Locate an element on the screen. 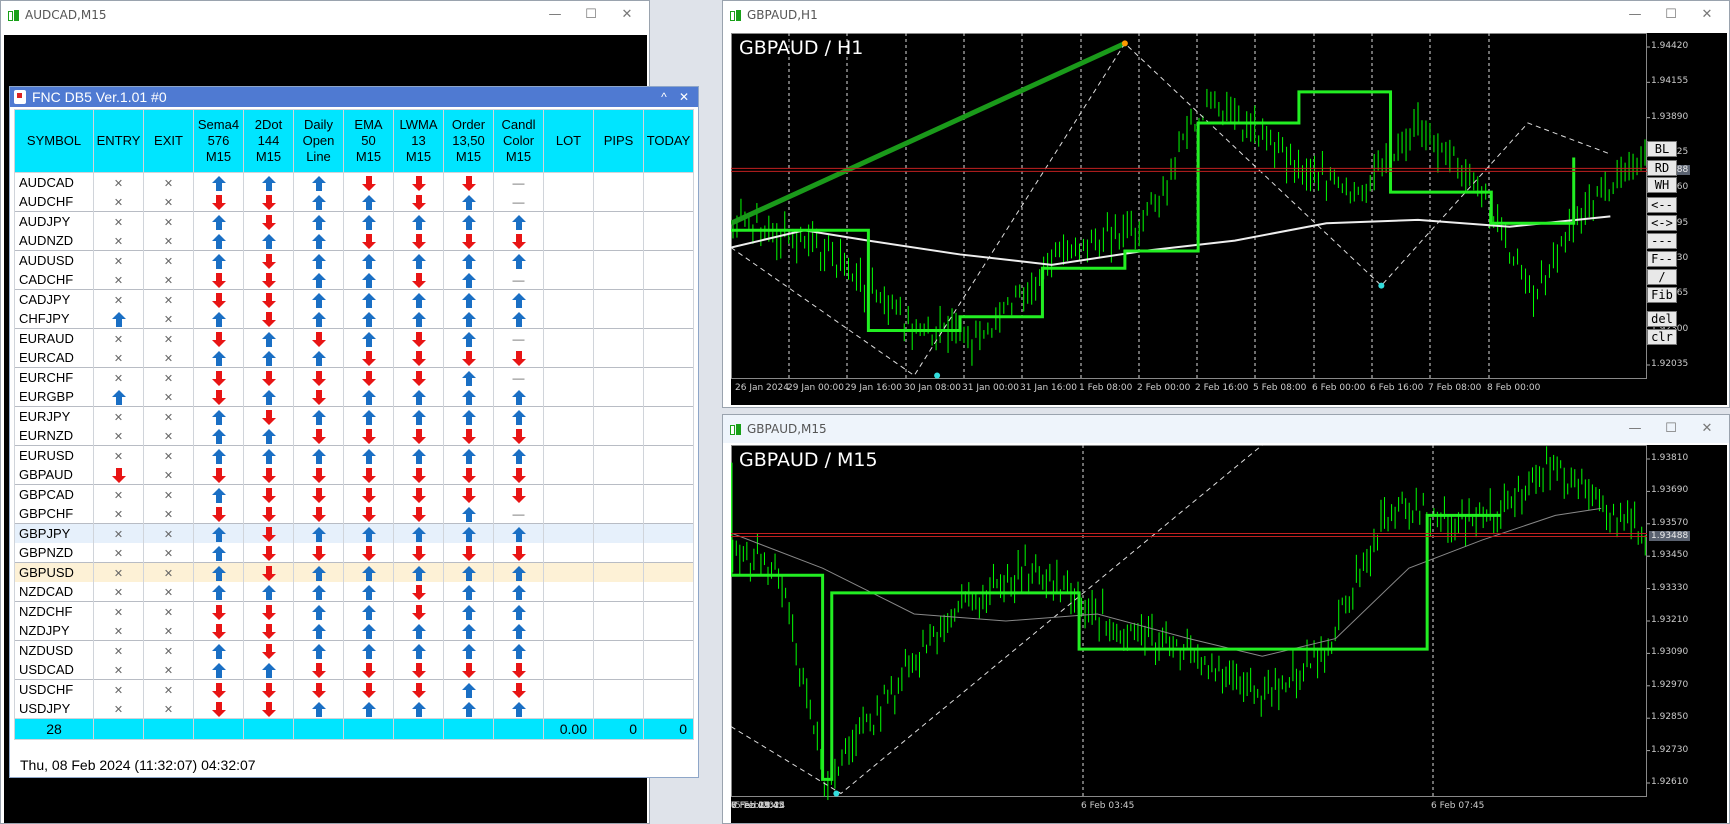 The width and height of the screenshot is (1730, 824). symbol-cell: NZDJPY is located at coordinates (54, 631).